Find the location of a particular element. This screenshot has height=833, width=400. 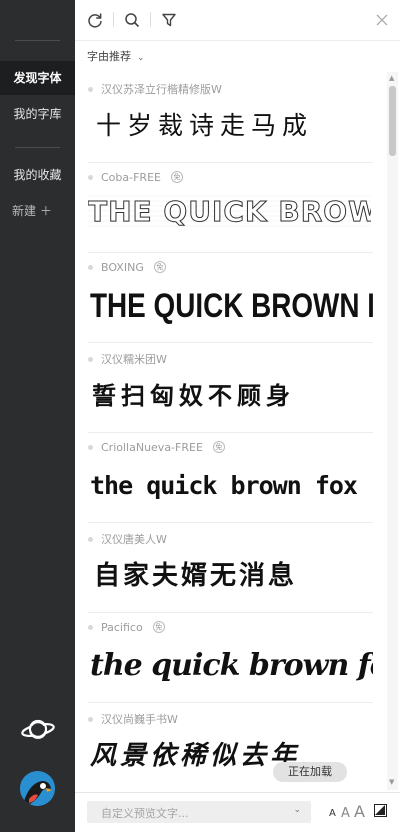

font-card: BOXING免 THE QUICK BROWN FOX is located at coordinates (230, 297).